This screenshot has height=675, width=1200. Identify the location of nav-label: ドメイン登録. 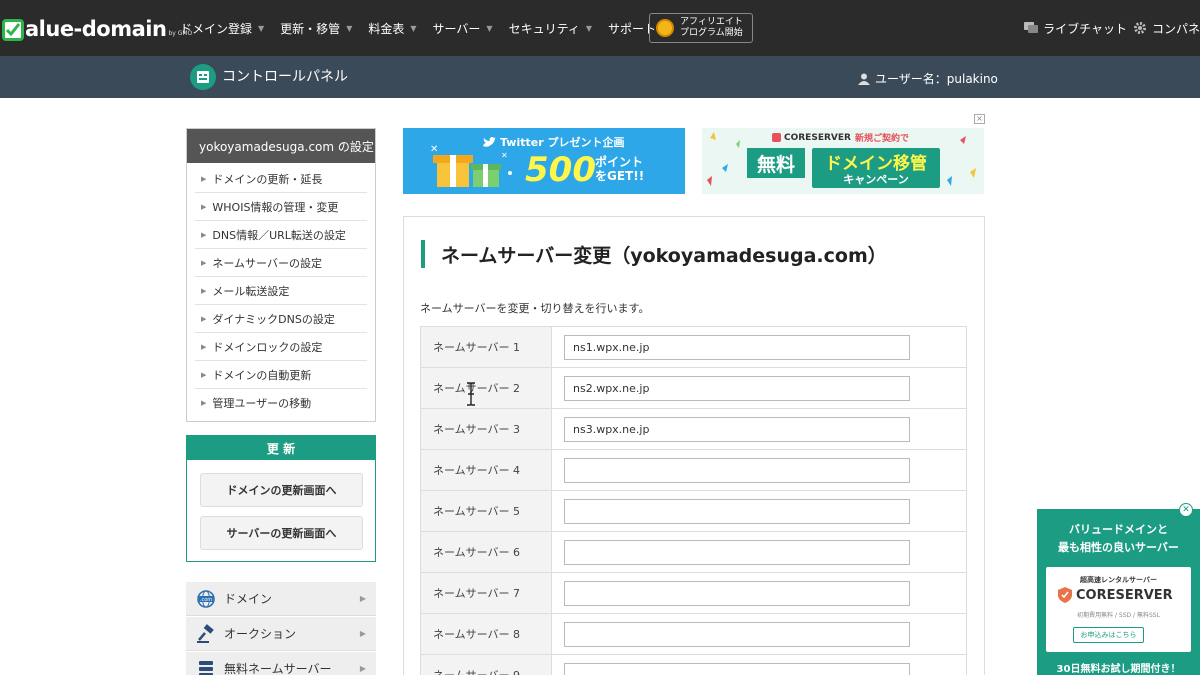
(216, 28).